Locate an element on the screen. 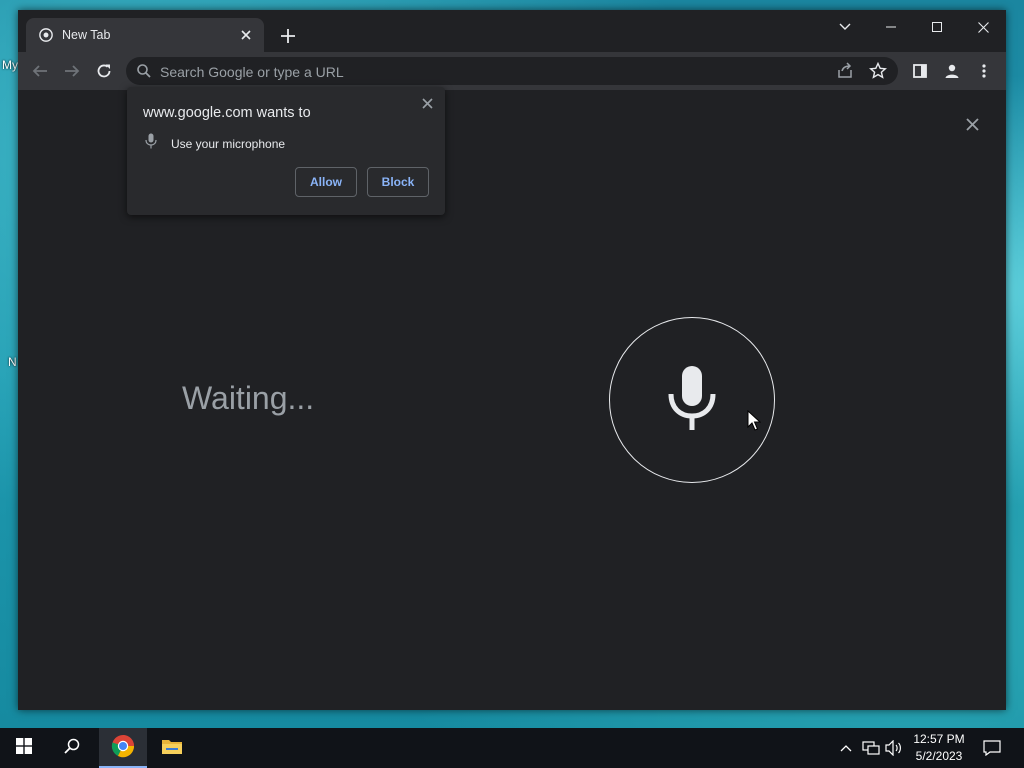 The width and height of the screenshot is (1024, 768). bookmark-star-icon is located at coordinates (878, 73).